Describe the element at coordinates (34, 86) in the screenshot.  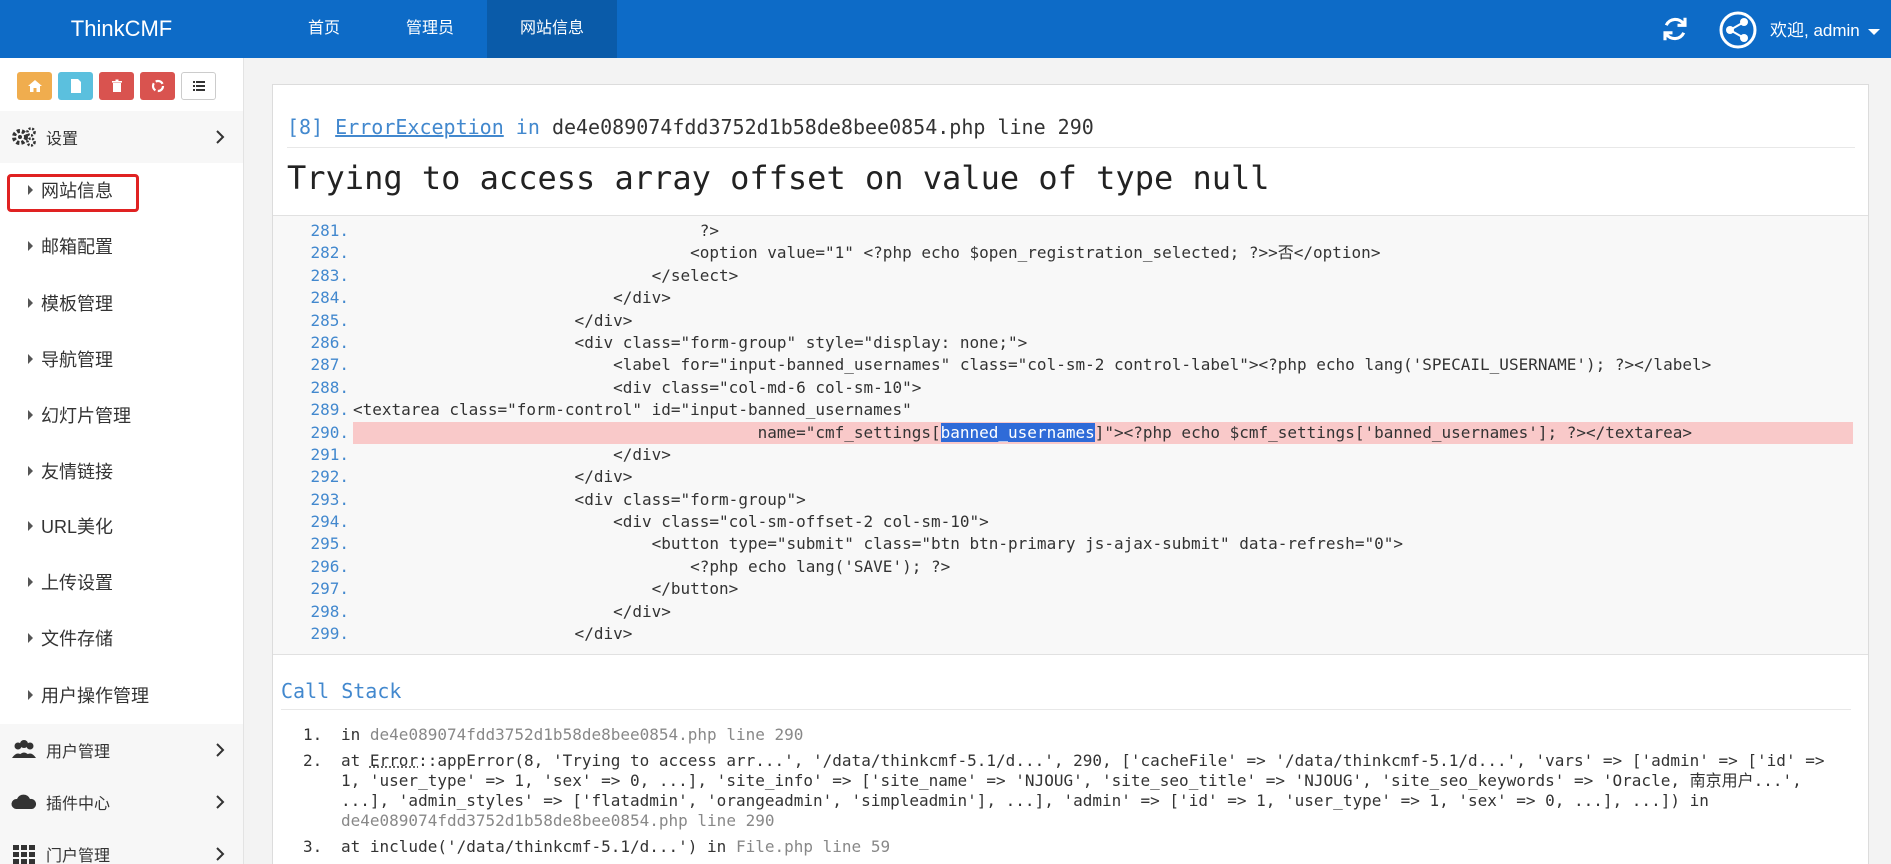
I see `home-button` at that location.